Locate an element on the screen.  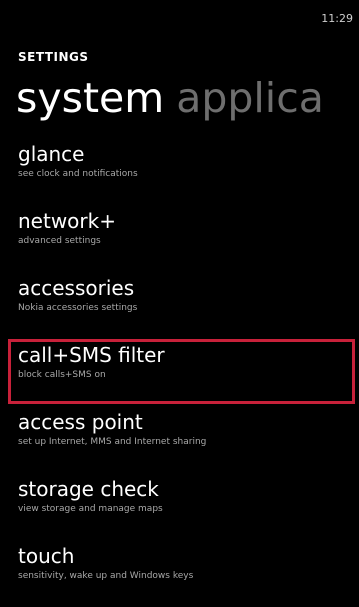
settings-item-subtitle: advanced settings is located at coordinates (59, 241).